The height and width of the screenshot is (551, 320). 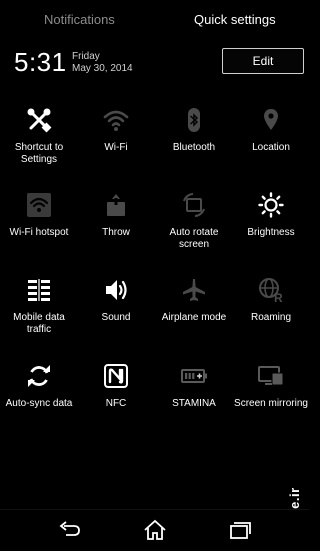 I want to click on auto-rotate-icon, so click(x=194, y=205).